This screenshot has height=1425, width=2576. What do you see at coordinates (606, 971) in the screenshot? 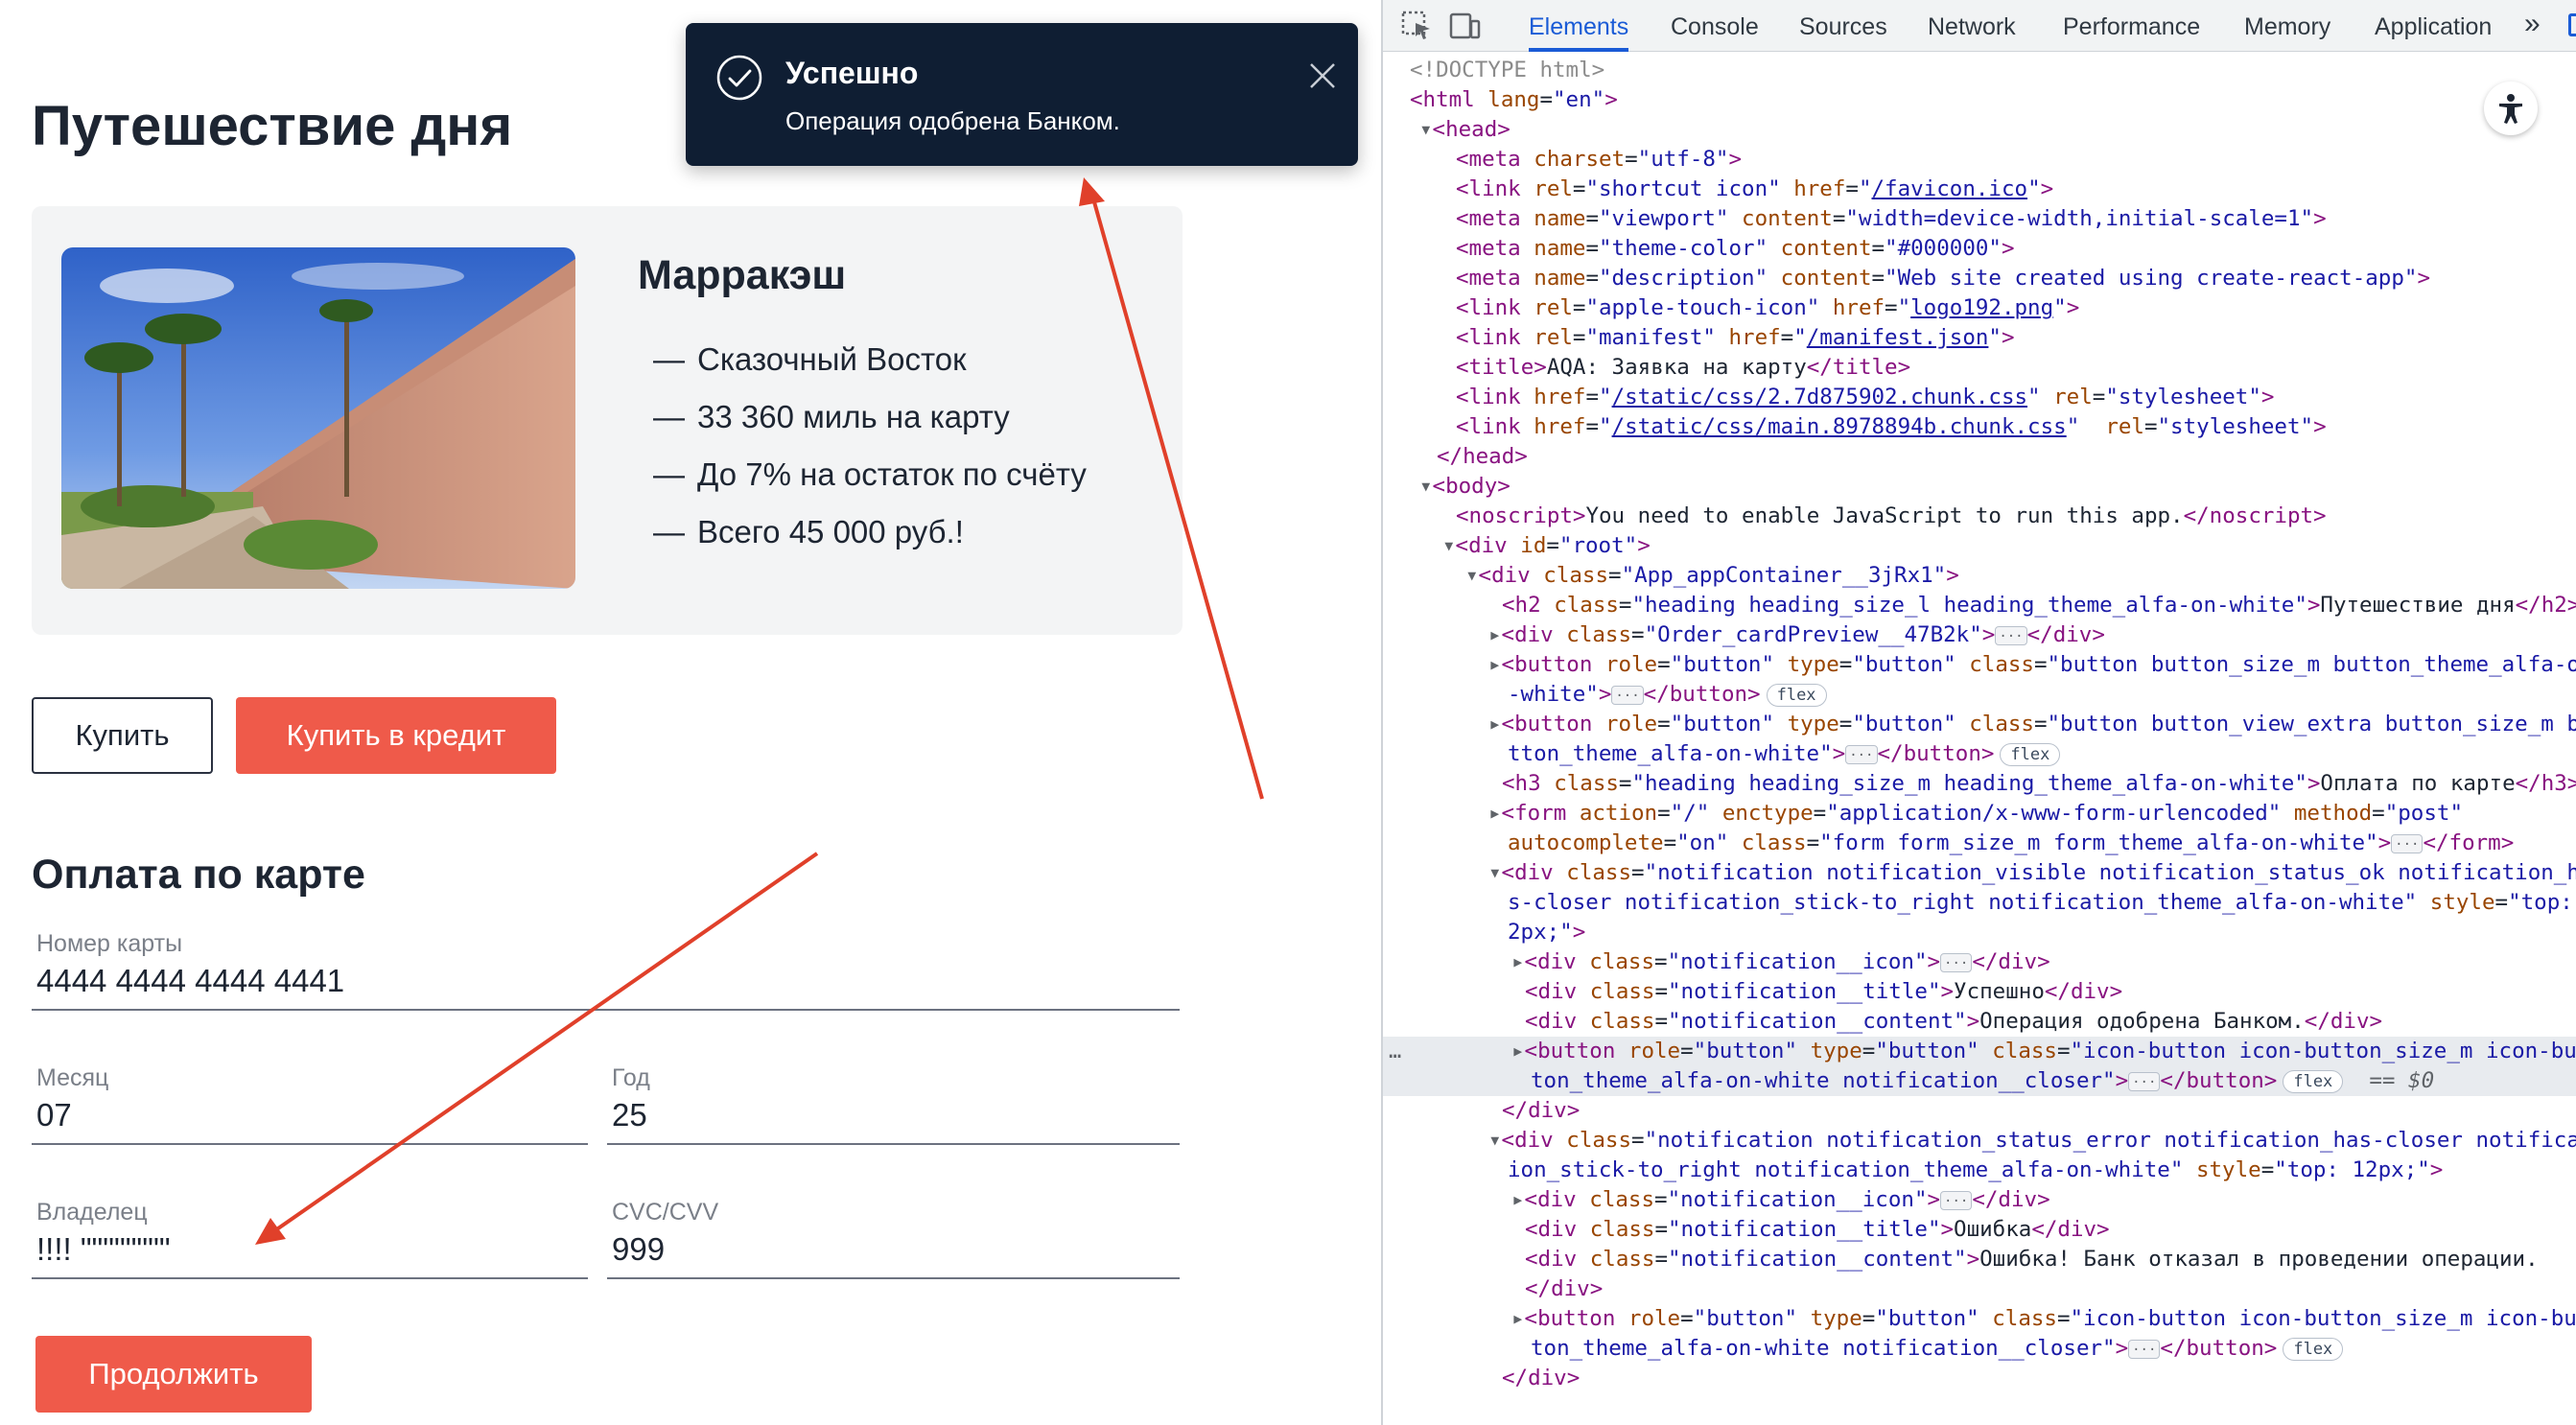
I see `card-number-field: Номер карты 4444 4444 4444 4441` at bounding box center [606, 971].